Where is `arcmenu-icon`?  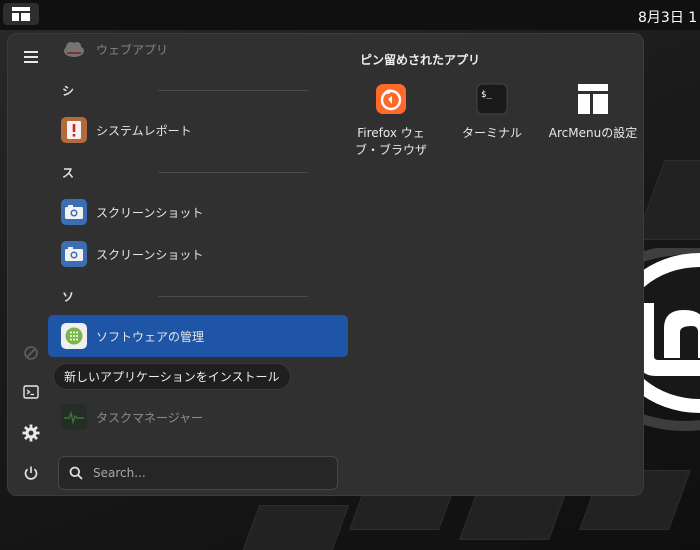
arcmenu-icon is located at coordinates (21, 14).